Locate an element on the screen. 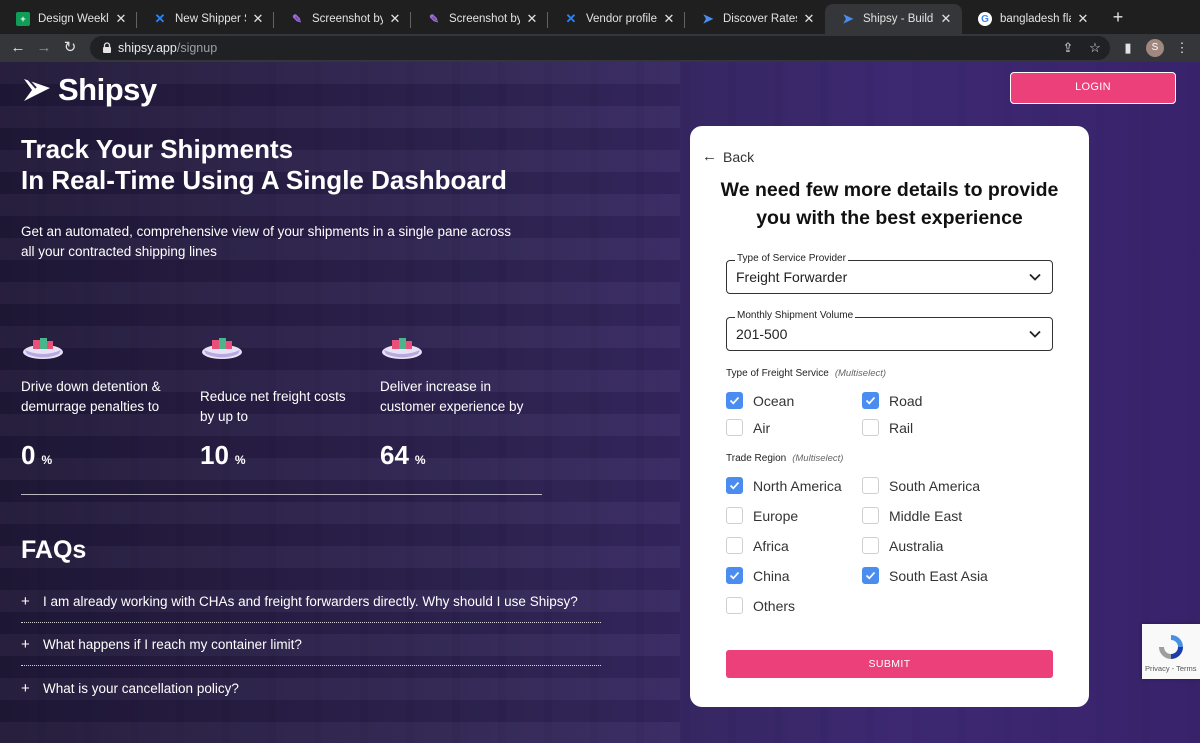  faq-item: + What is your cancellation policy? is located at coordinates (311, 688).